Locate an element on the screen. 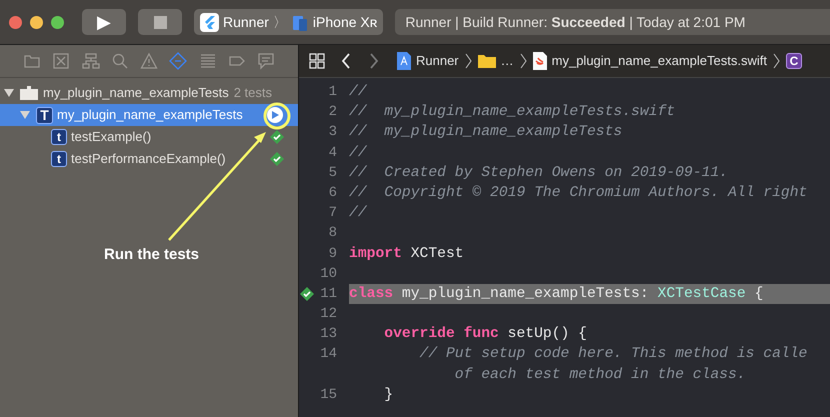 The image size is (830, 417). scheme-selector: Runner 〉 iPhone Xʀ is located at coordinates (289, 22).